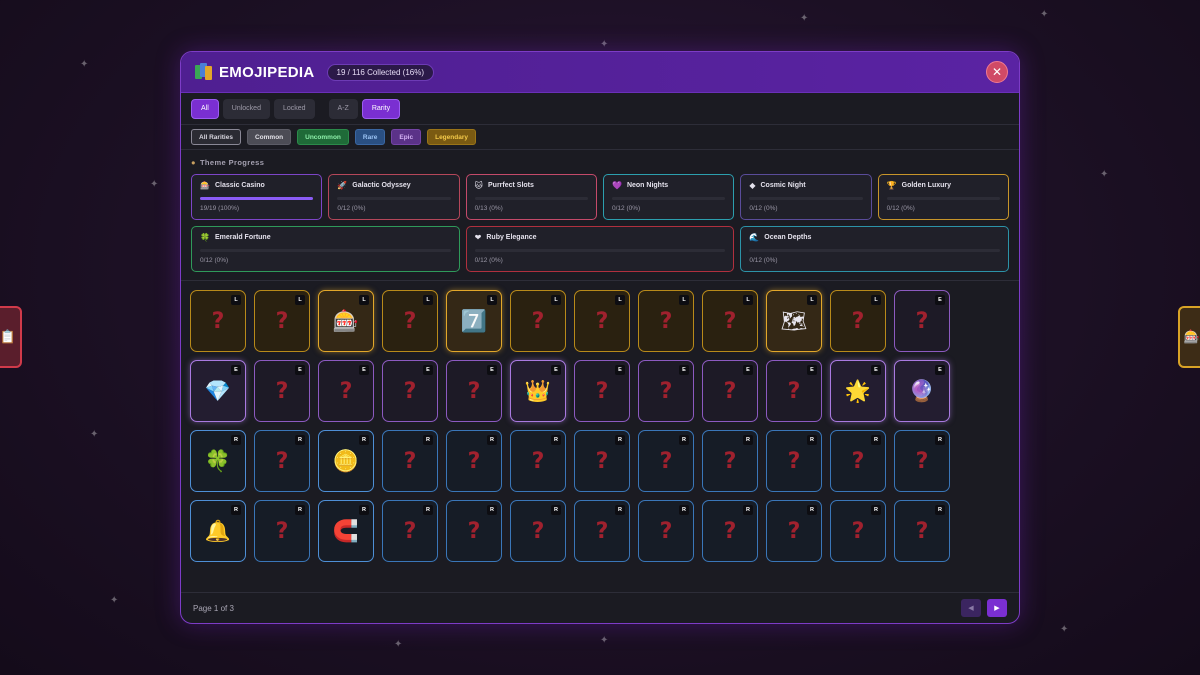 The height and width of the screenshot is (675, 1200). What do you see at coordinates (380, 72) in the screenshot?
I see `collected-badge: 19 / 116 Collected (16%)` at bounding box center [380, 72].